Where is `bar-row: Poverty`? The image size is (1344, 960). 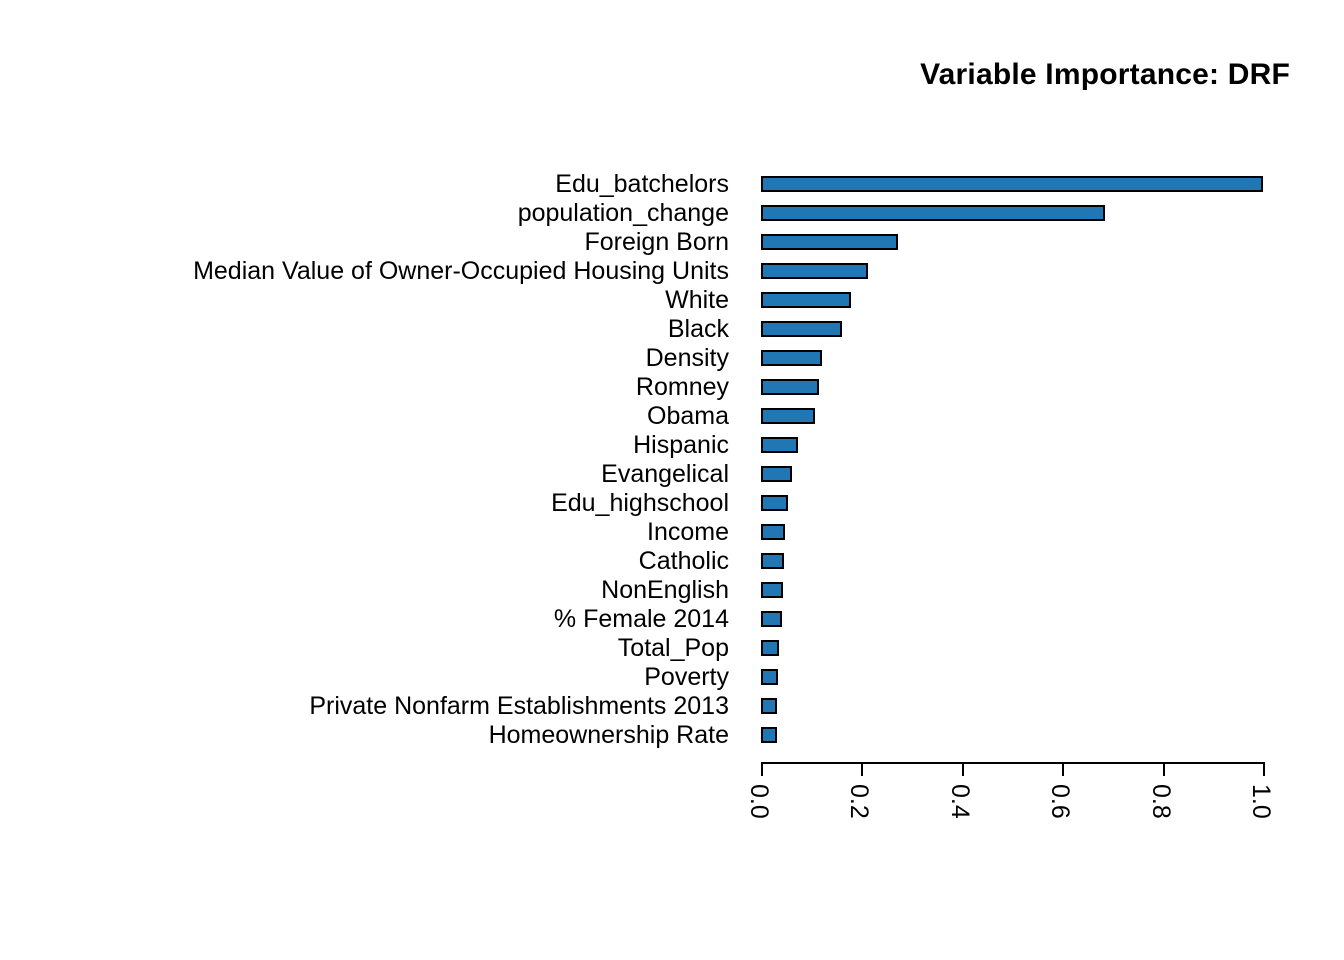 bar-row: Poverty is located at coordinates (672, 677).